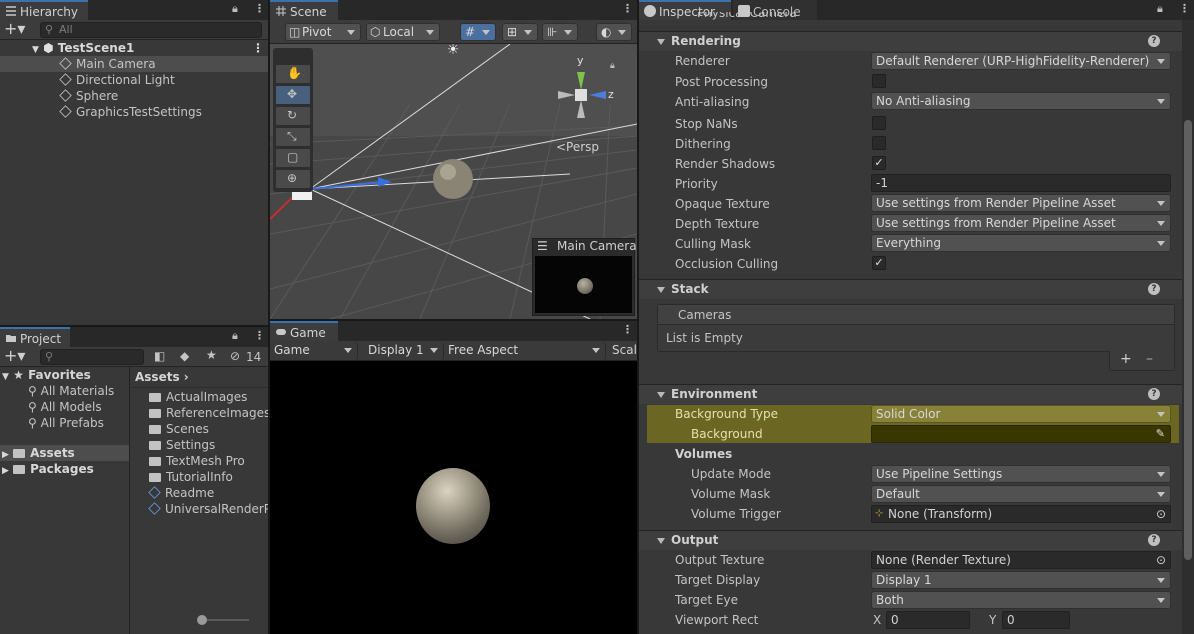  What do you see at coordinates (35, 337) in the screenshot?
I see `tab-project: Project` at bounding box center [35, 337].